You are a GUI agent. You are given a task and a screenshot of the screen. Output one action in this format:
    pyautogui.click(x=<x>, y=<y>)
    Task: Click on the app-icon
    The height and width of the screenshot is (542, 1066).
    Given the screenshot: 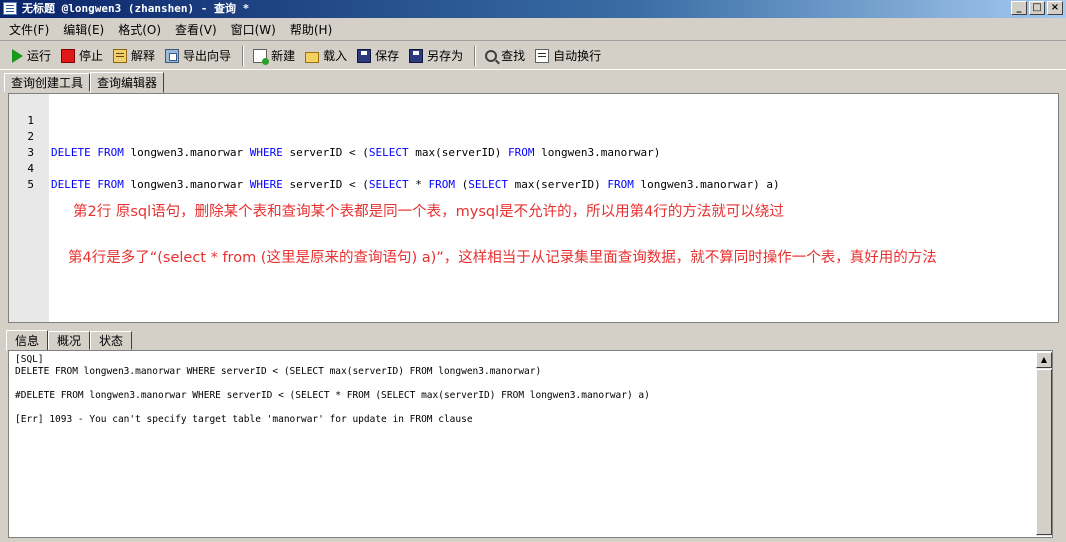 What is the action you would take?
    pyautogui.click(x=10, y=8)
    